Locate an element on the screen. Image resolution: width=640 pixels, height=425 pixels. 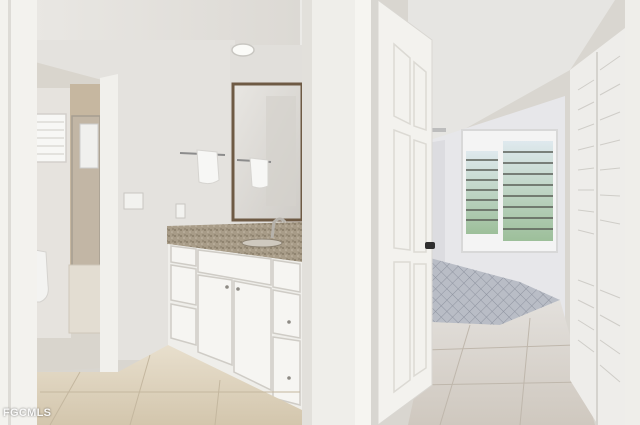
window-pane-left is located at coordinates (482, 192).